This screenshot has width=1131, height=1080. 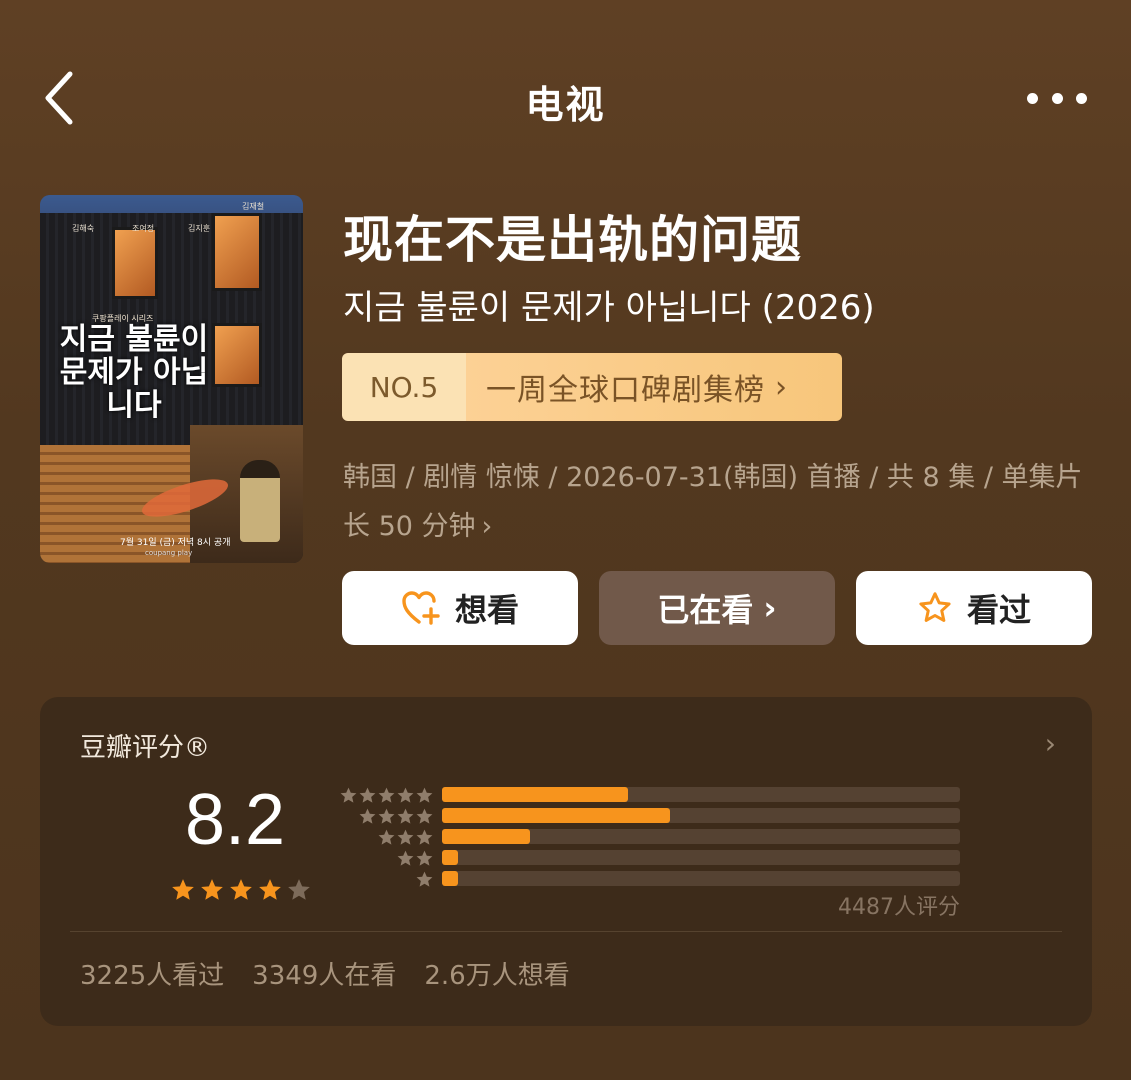 I want to click on poster-brand: coupang play, so click(x=169, y=553).